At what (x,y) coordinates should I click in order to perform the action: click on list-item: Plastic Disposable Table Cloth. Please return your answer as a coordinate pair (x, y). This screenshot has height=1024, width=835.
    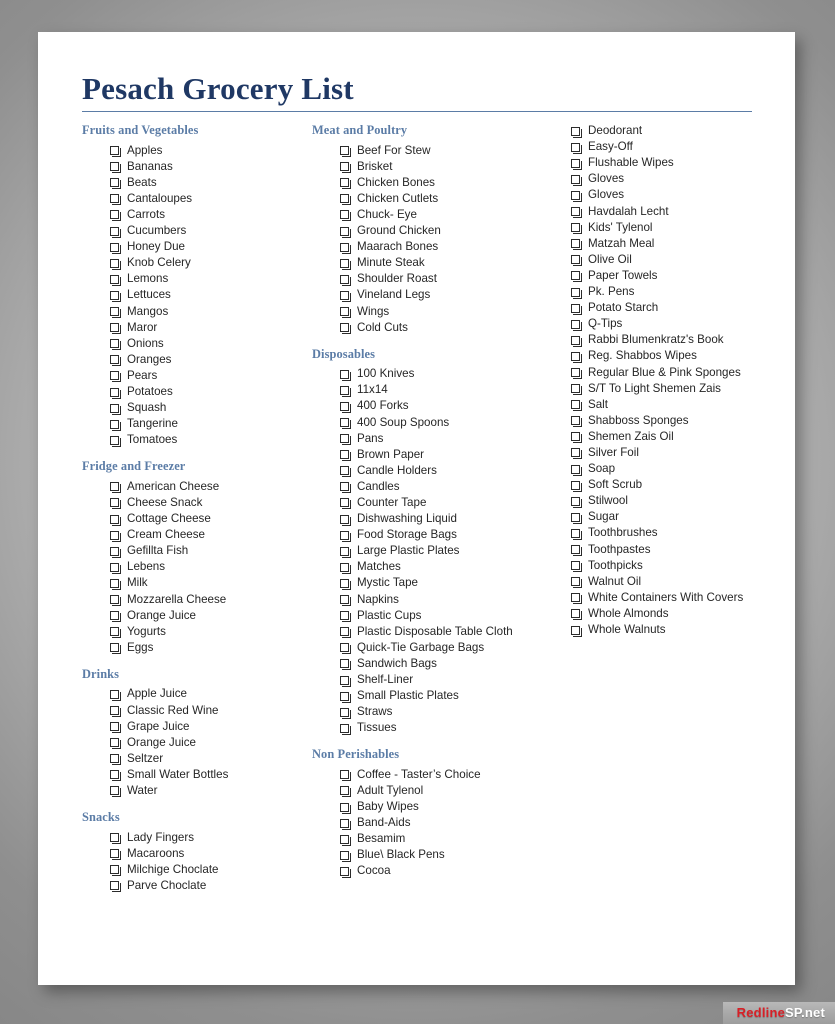
    Looking at the image, I should click on (441, 632).